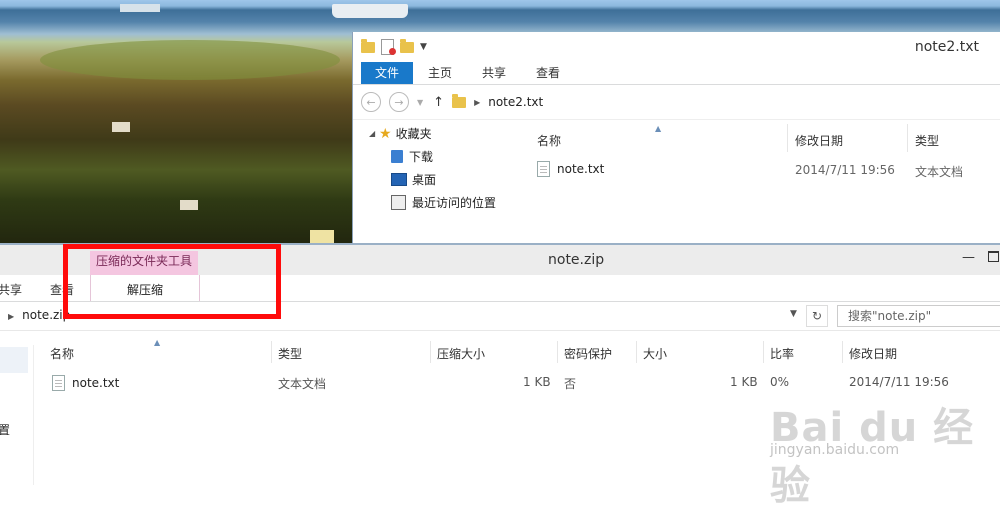 The height and width of the screenshot is (511, 1000). I want to click on nav-item-recent: 最近访问的位置, so click(433, 202).